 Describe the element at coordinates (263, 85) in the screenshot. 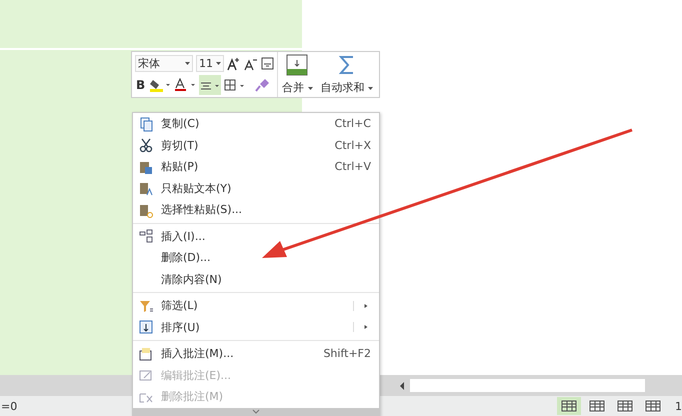

I see `format-painter-icon` at that location.